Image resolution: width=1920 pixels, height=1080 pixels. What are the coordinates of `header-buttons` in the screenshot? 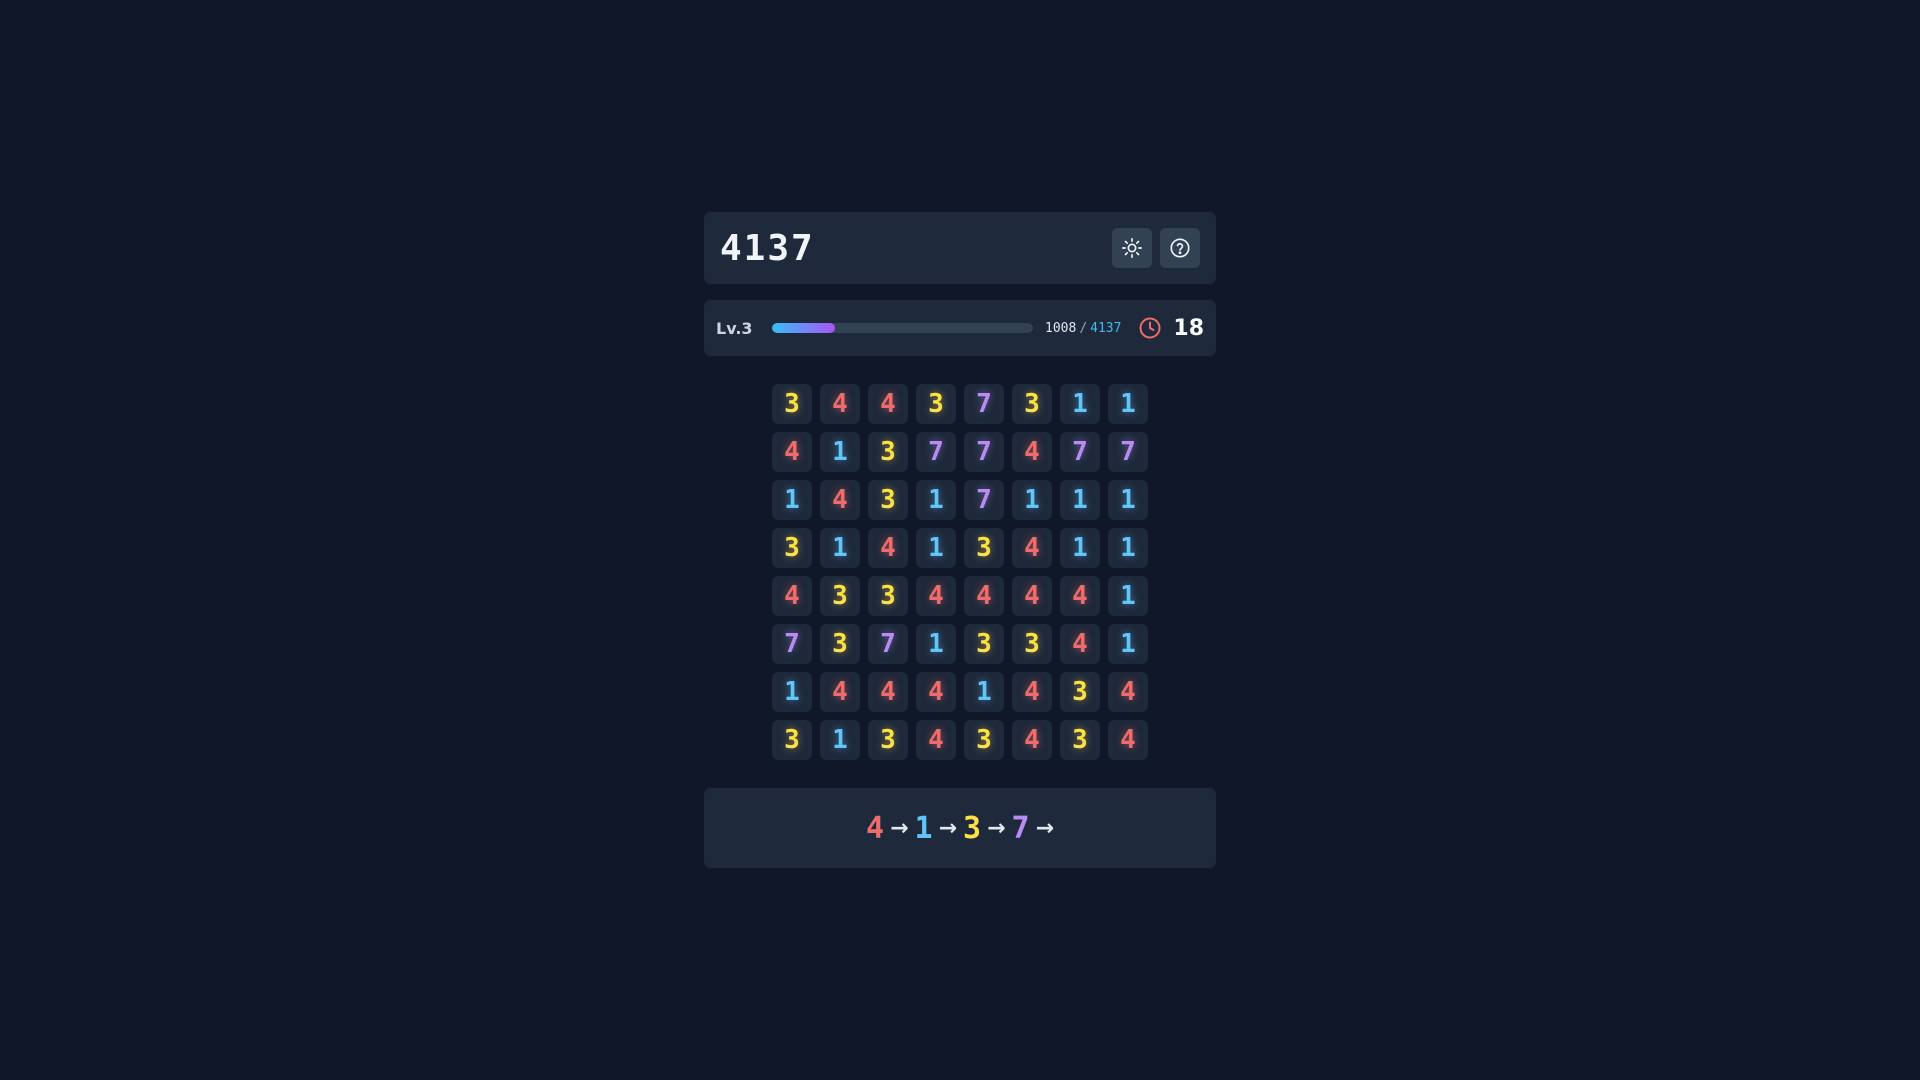 It's located at (1156, 248).